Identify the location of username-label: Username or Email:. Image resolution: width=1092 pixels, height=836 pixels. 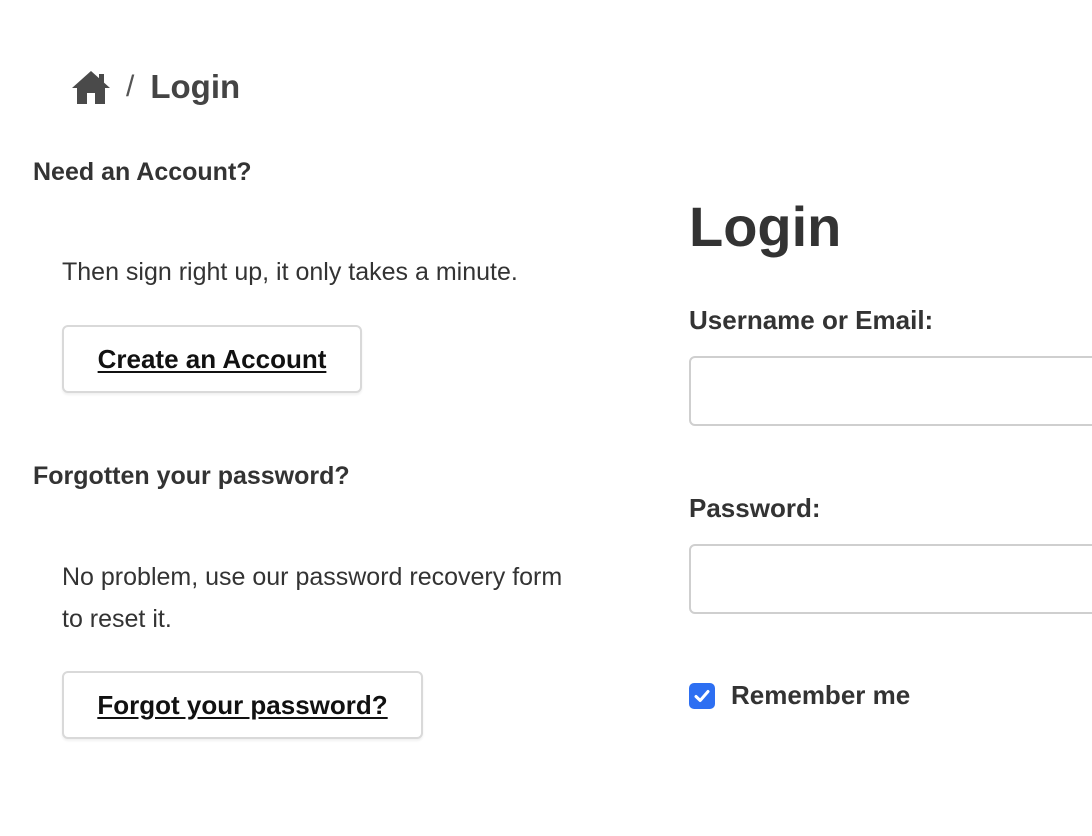
(811, 320).